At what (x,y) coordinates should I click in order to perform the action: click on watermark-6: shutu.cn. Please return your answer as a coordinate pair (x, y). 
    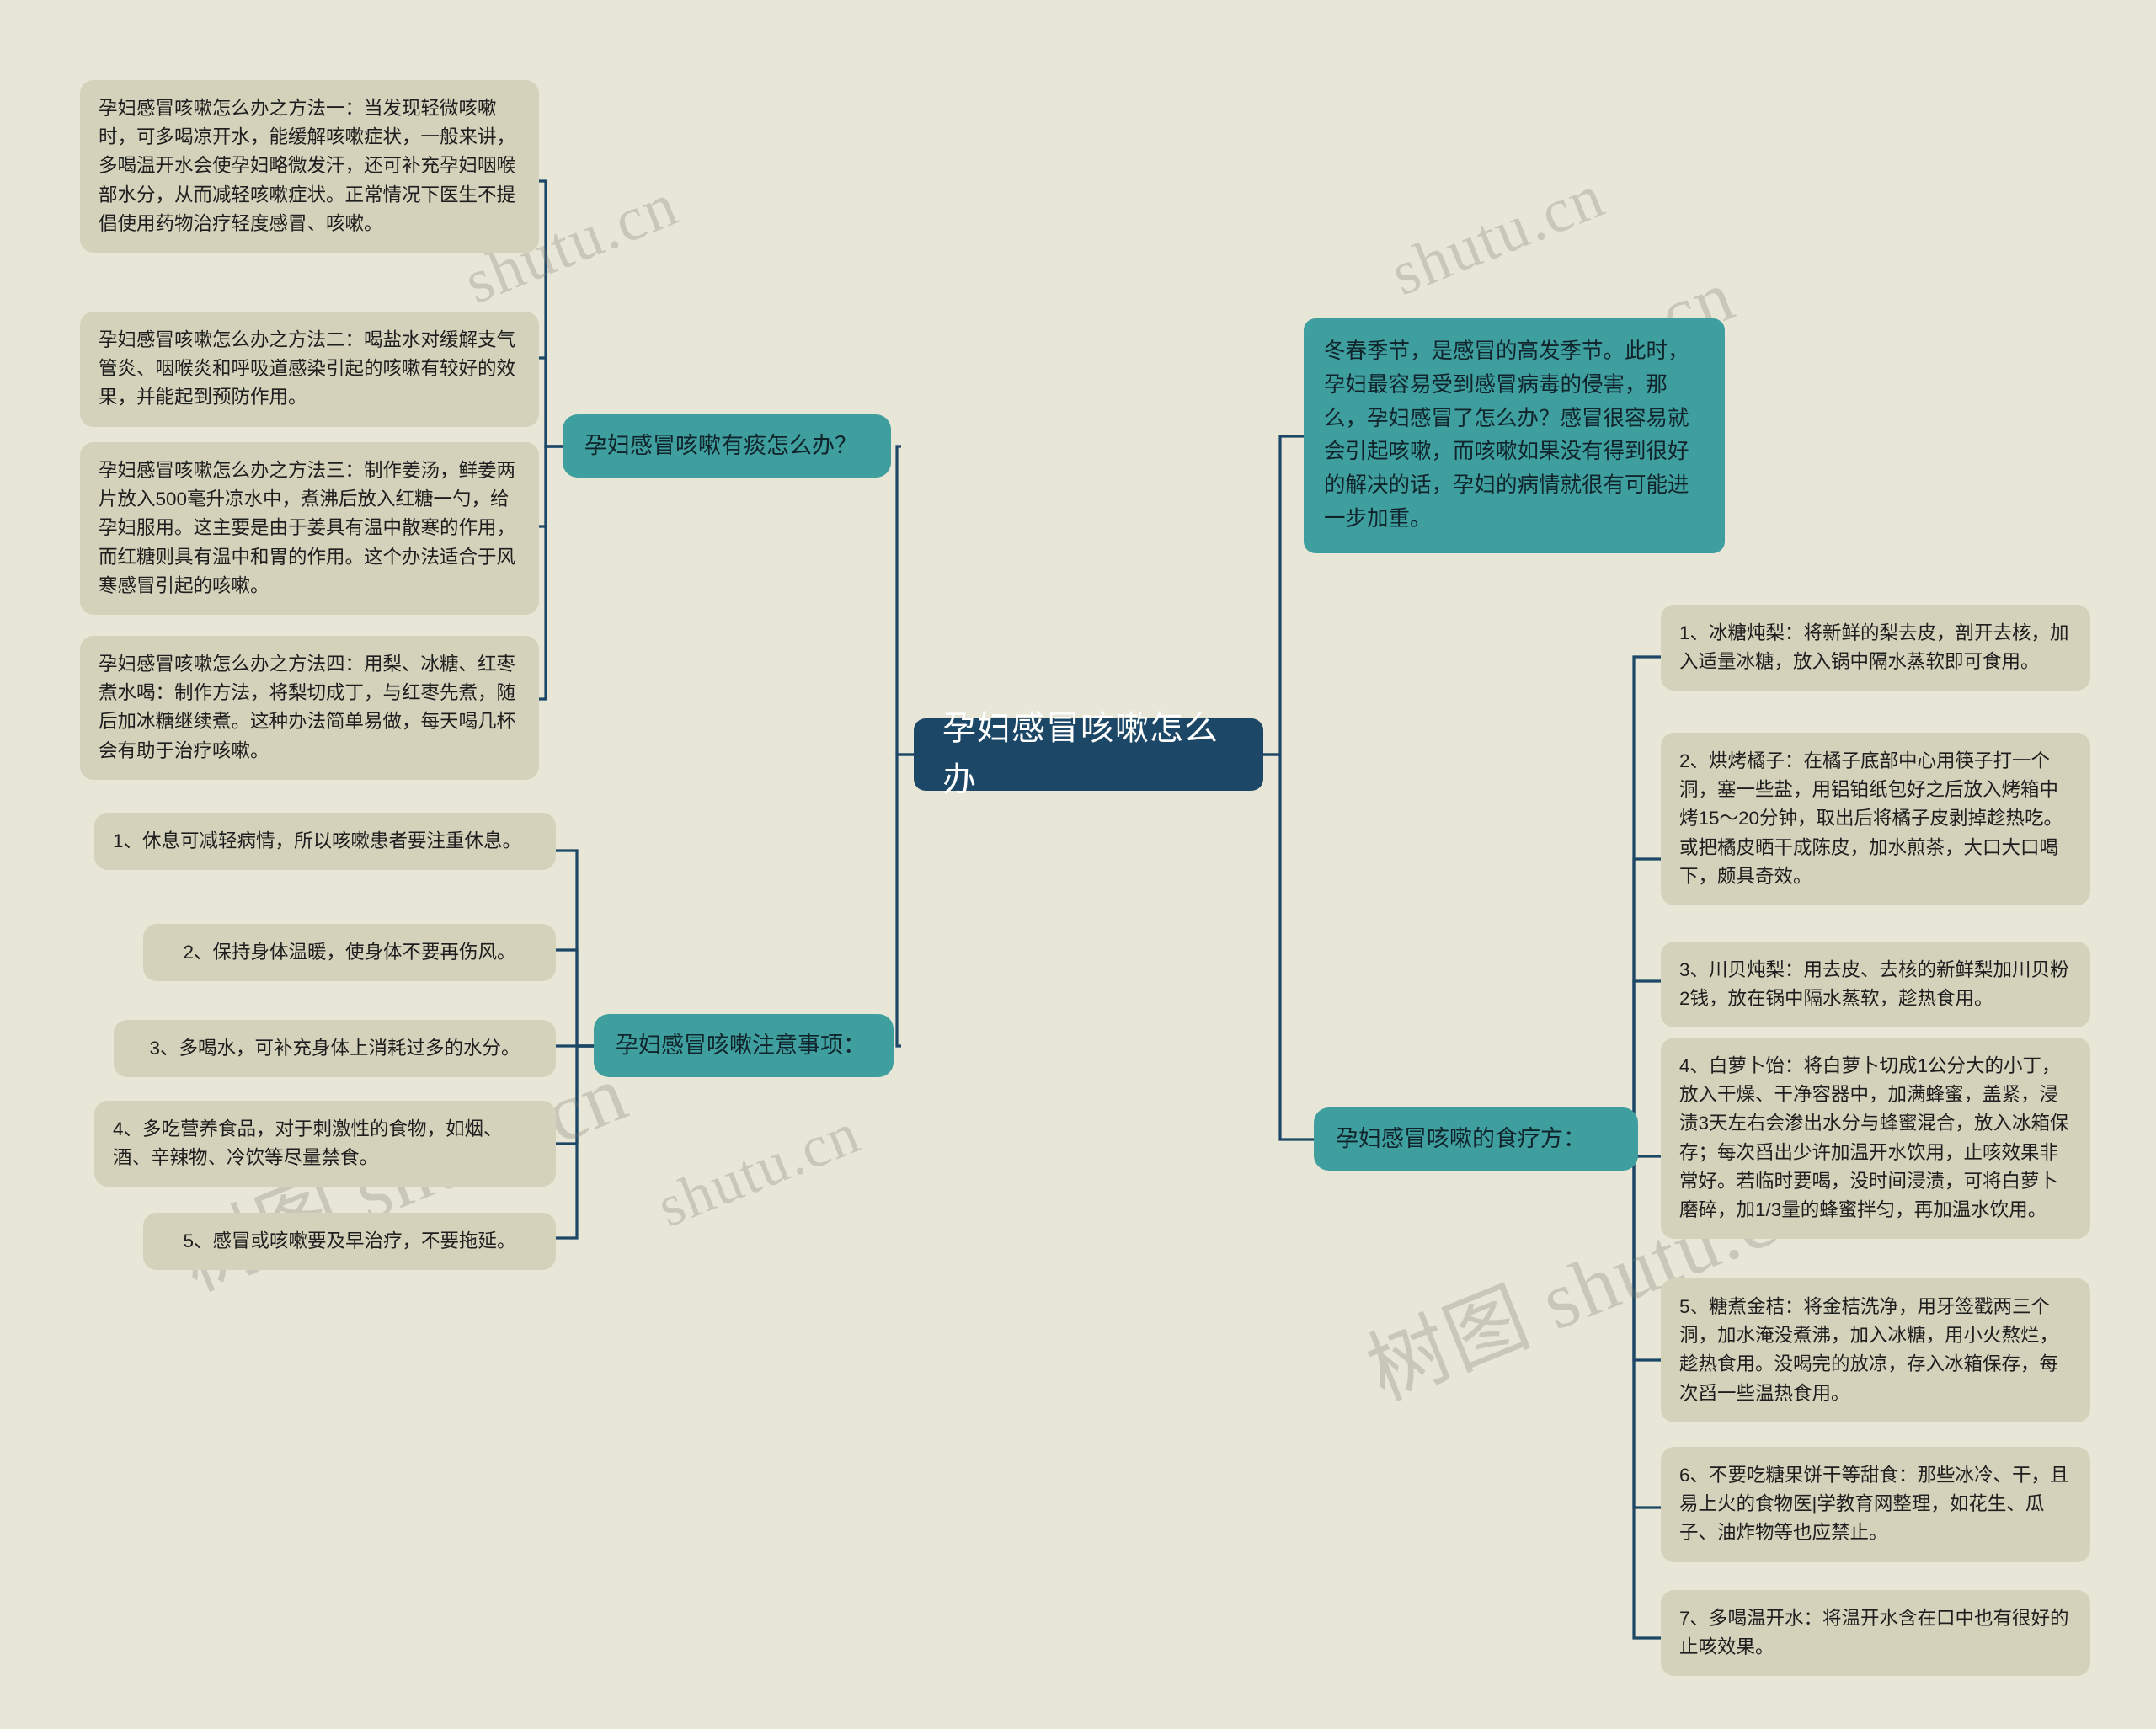
    Looking at the image, I should click on (759, 1170).